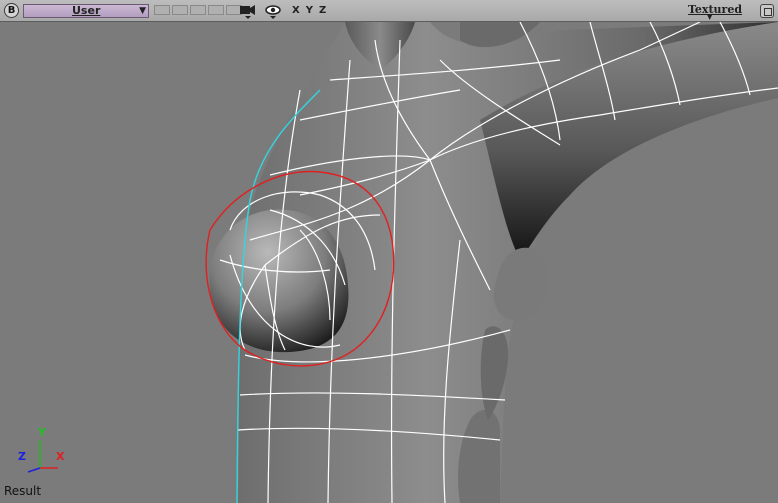 This screenshot has height=503, width=778. Describe the element at coordinates (23, 491) in the screenshot. I see `status-label: Result` at that location.